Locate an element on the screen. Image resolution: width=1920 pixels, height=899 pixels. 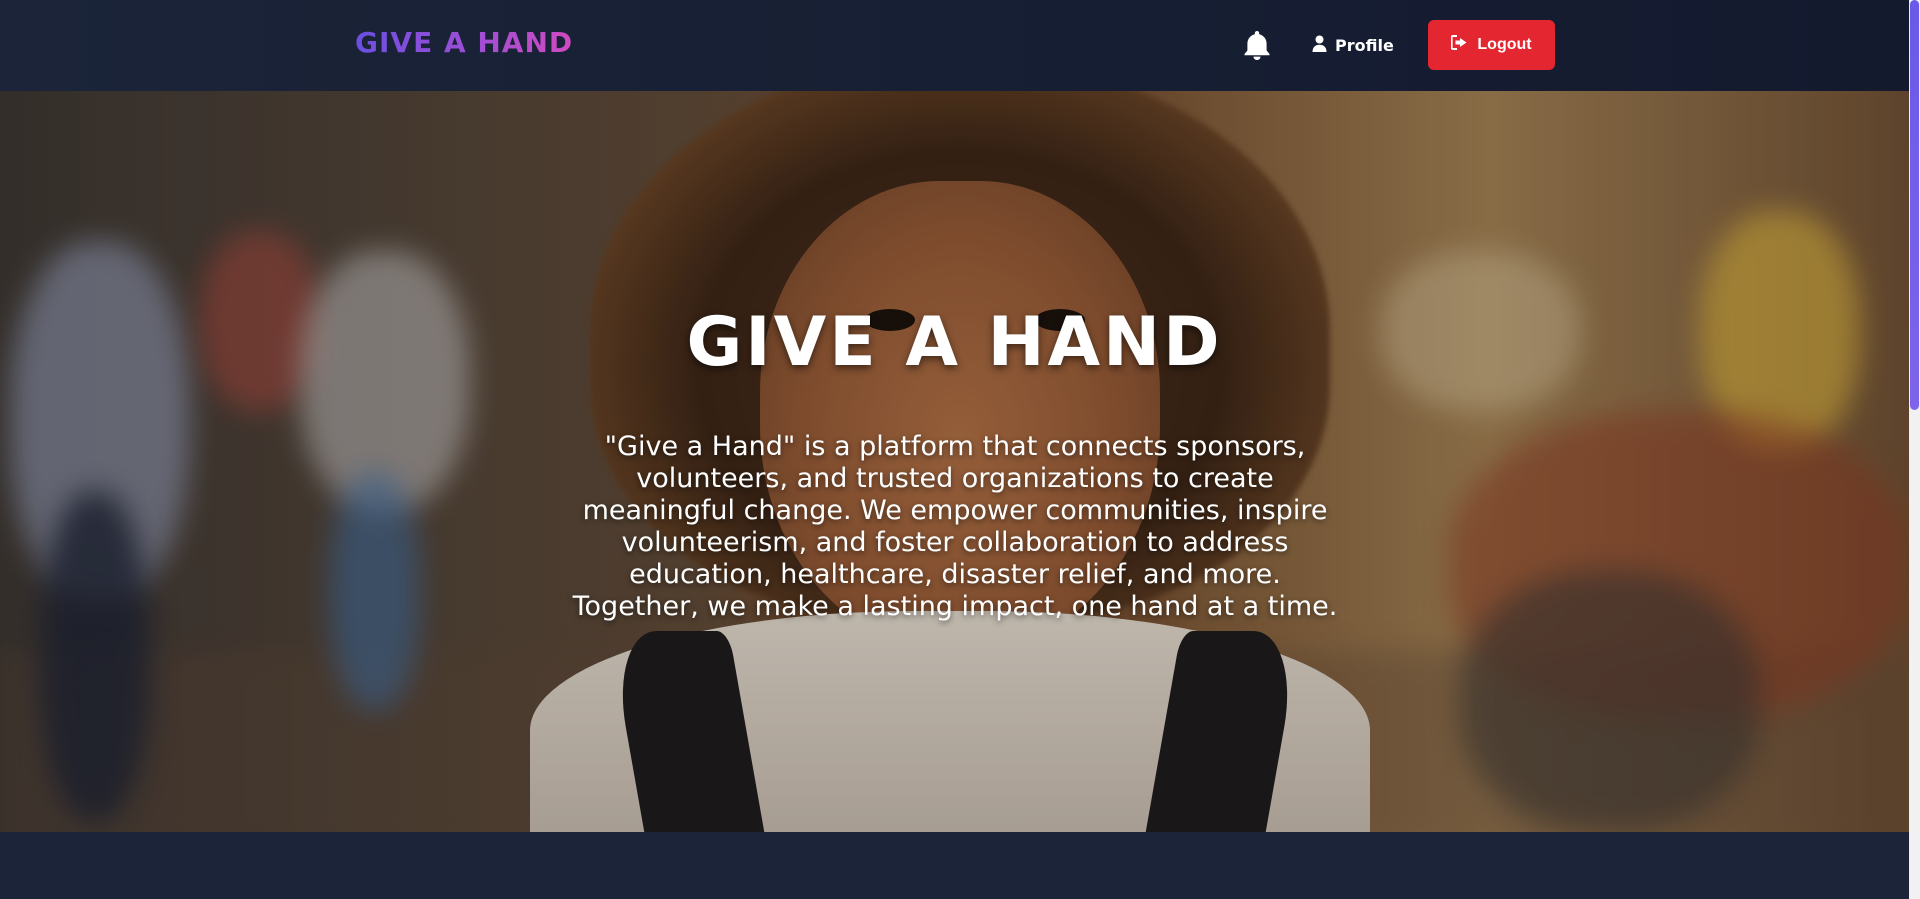
user-icon is located at coordinates (1319, 45).